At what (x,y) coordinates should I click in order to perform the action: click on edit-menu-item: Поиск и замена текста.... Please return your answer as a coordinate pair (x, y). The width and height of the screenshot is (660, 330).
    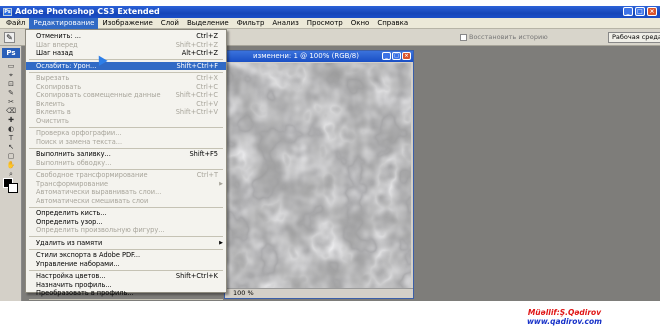
    Looking at the image, I should click on (126, 142).